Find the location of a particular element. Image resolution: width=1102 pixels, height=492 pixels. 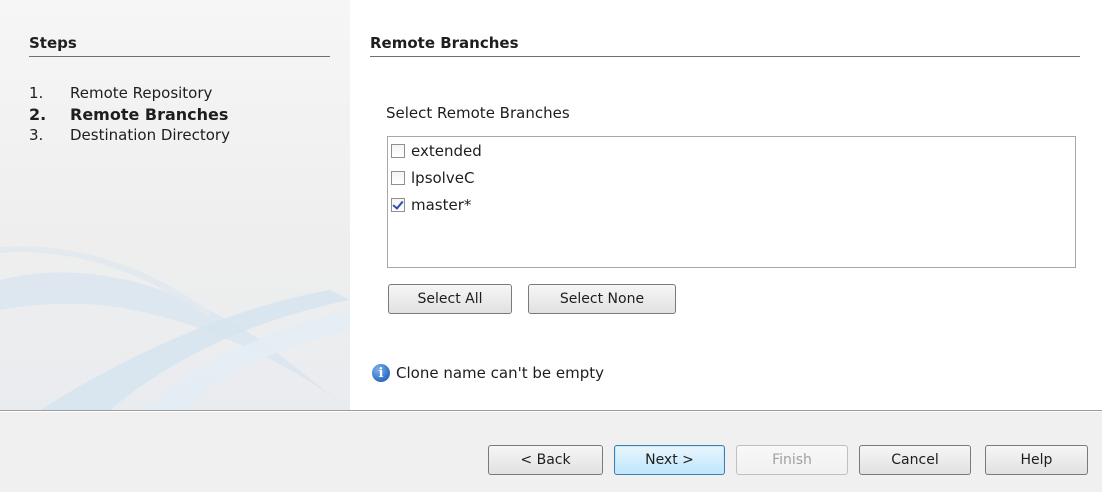

branch-checkbox-checked is located at coordinates (398, 204).